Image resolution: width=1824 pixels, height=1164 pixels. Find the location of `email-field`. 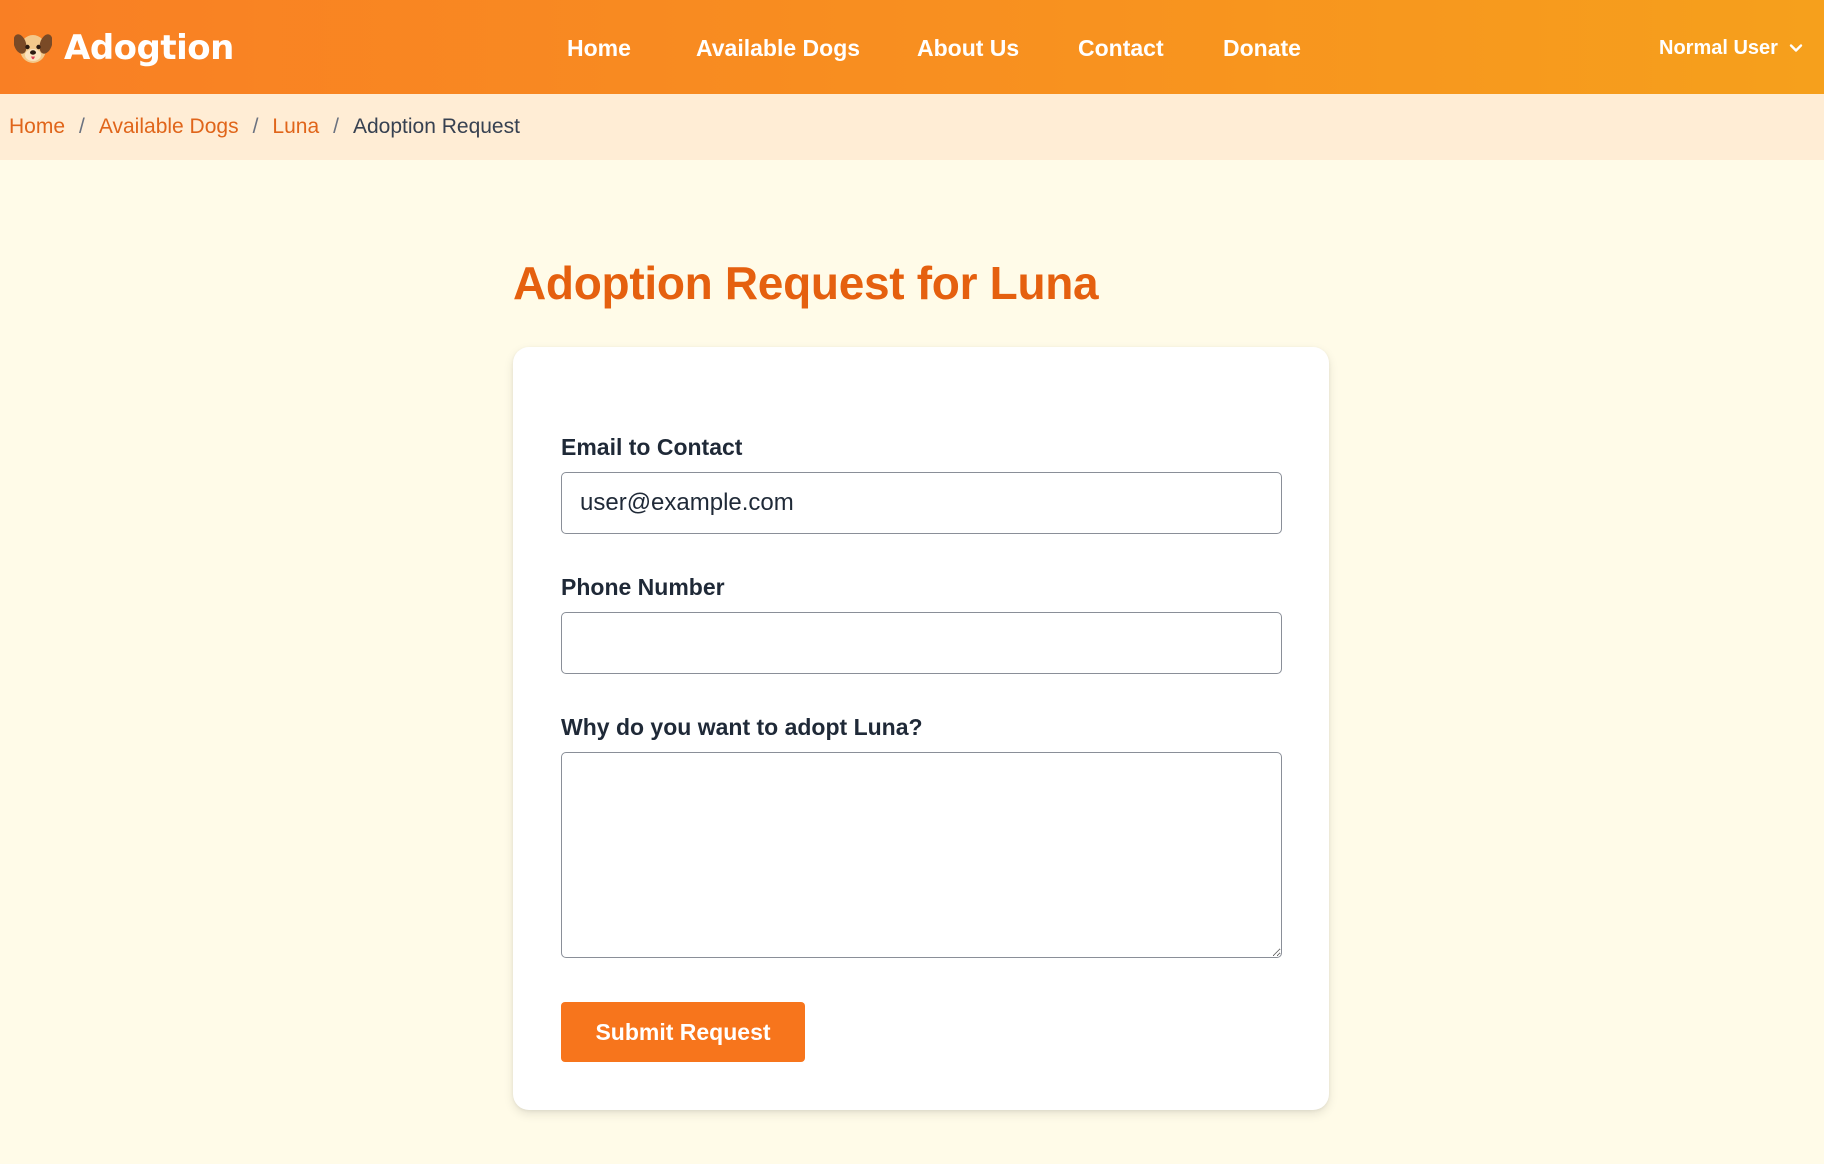

email-field is located at coordinates (921, 503).